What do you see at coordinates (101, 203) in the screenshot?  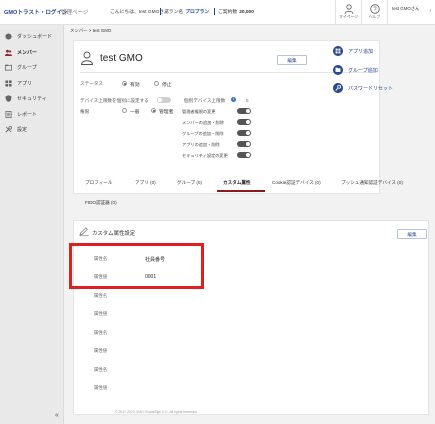 I see `tab-fido: FIDO認証器 (0)` at bounding box center [101, 203].